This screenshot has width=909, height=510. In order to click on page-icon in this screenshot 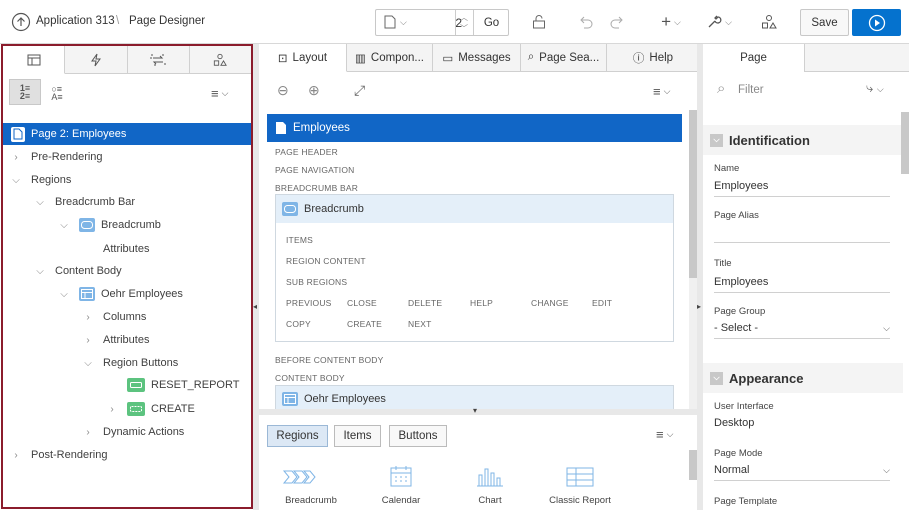, I will do `click(281, 128)`.